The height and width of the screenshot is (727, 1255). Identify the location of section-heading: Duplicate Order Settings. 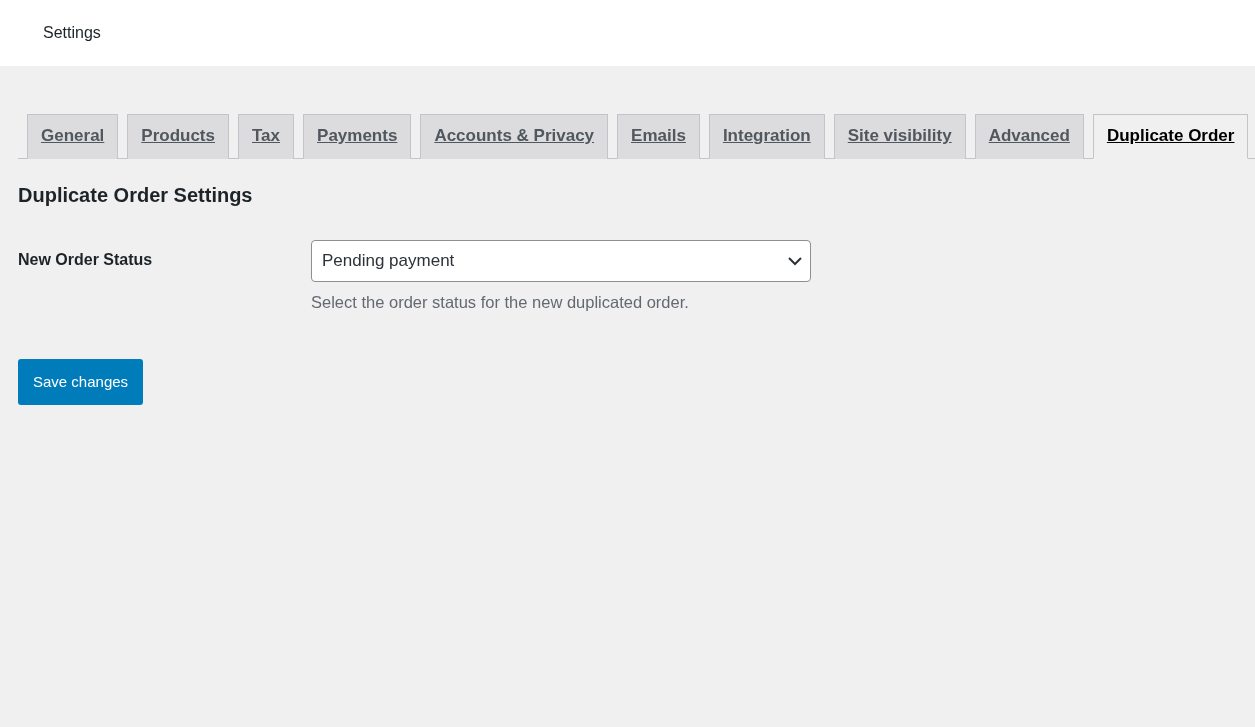
(136, 195).